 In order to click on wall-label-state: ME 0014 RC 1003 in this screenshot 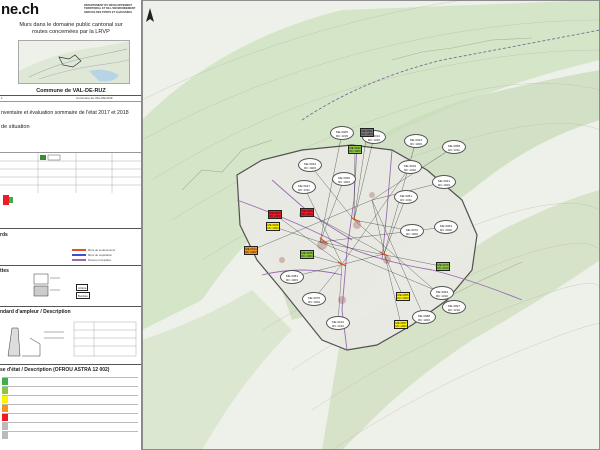, I will do `click(251, 250)`.